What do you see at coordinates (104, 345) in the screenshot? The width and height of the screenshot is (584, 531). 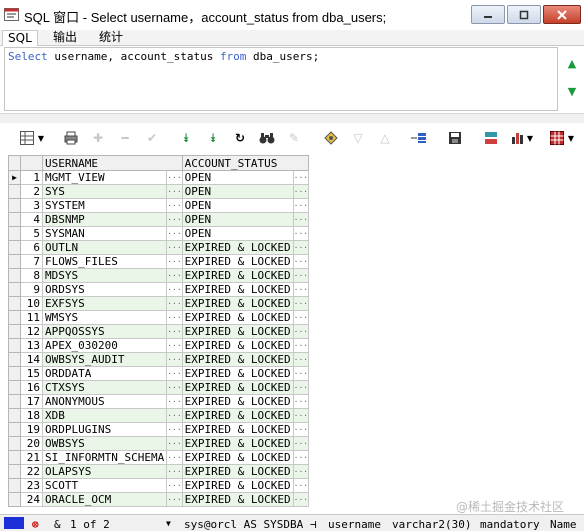 I see `cell-username: APEX_030200` at bounding box center [104, 345].